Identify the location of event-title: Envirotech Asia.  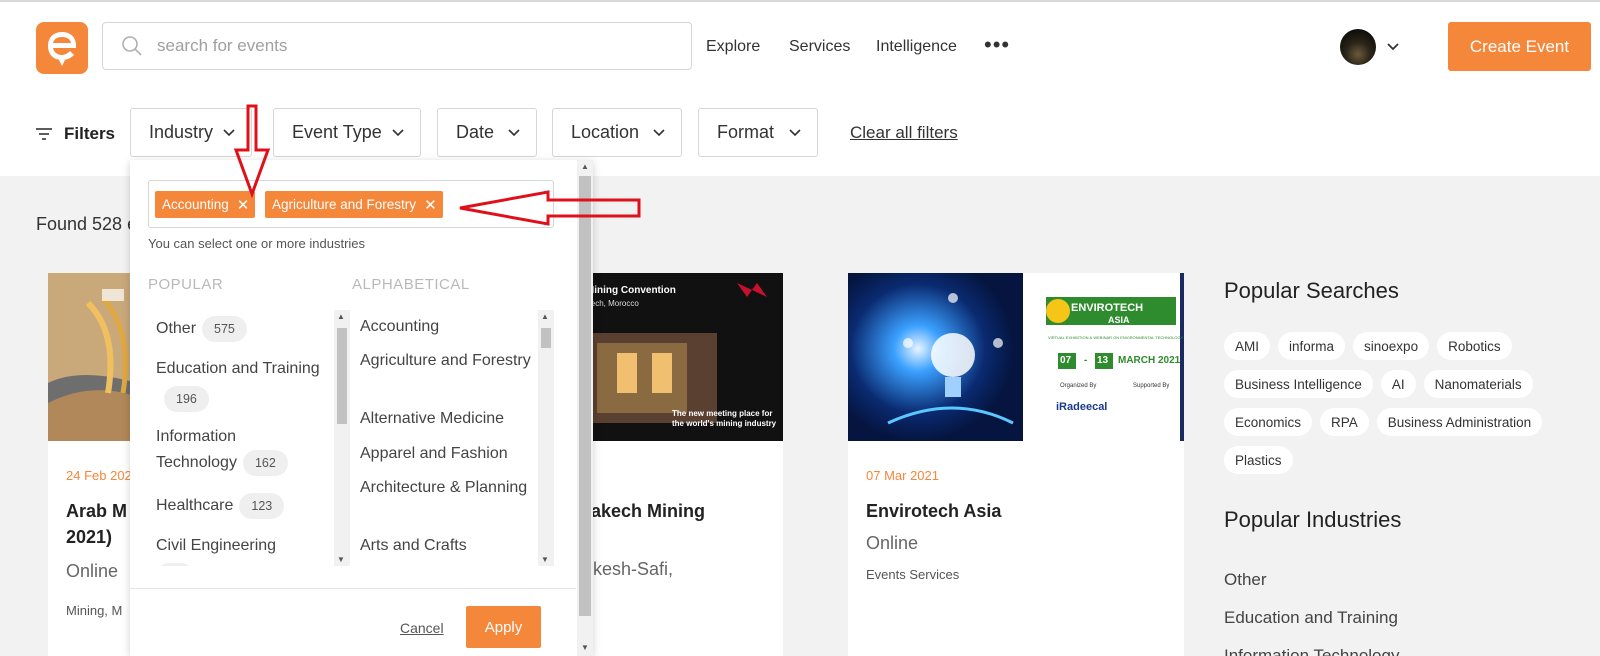
(933, 511).